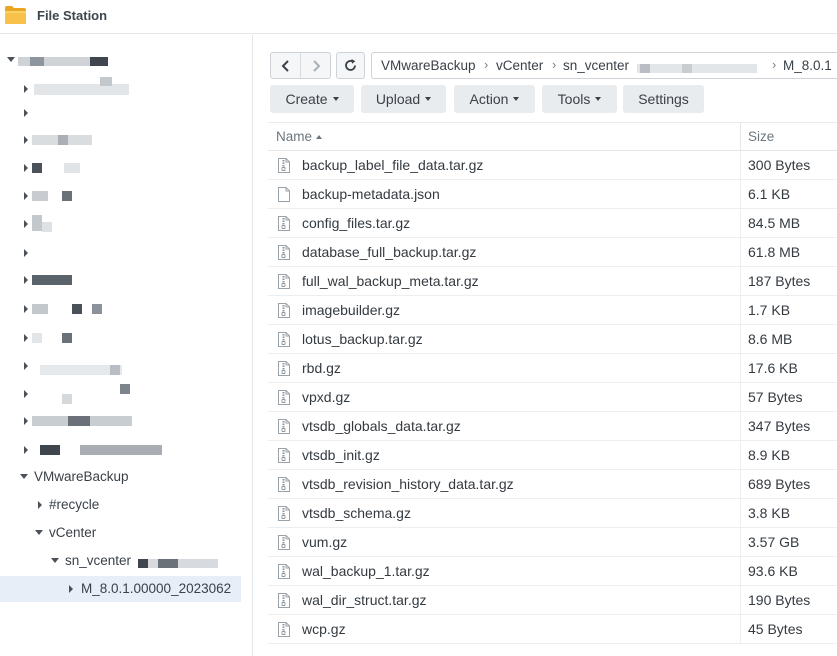 The image size is (837, 656). I want to click on tree-item-recycle: #recycle, so click(126, 505).